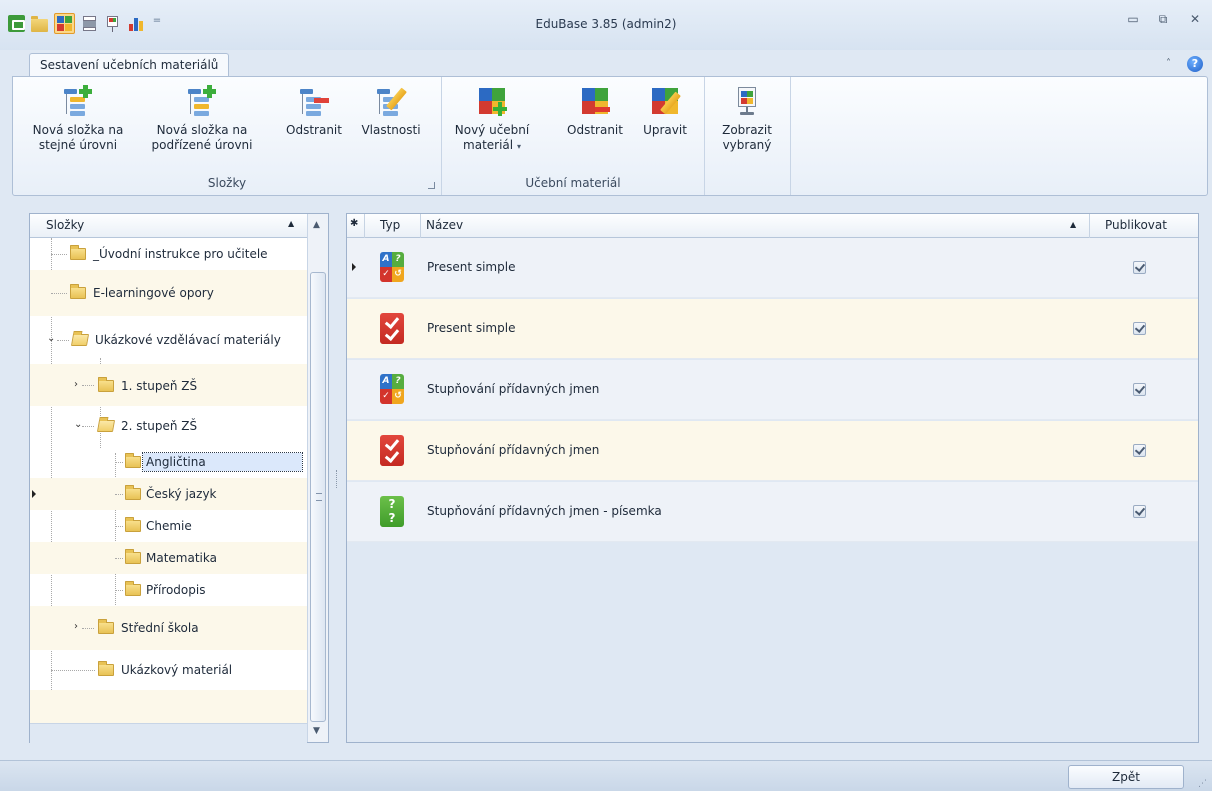 The height and width of the screenshot is (791, 1212). I want to click on table-row: Stupňování přídavných jmen, so click(772, 451).